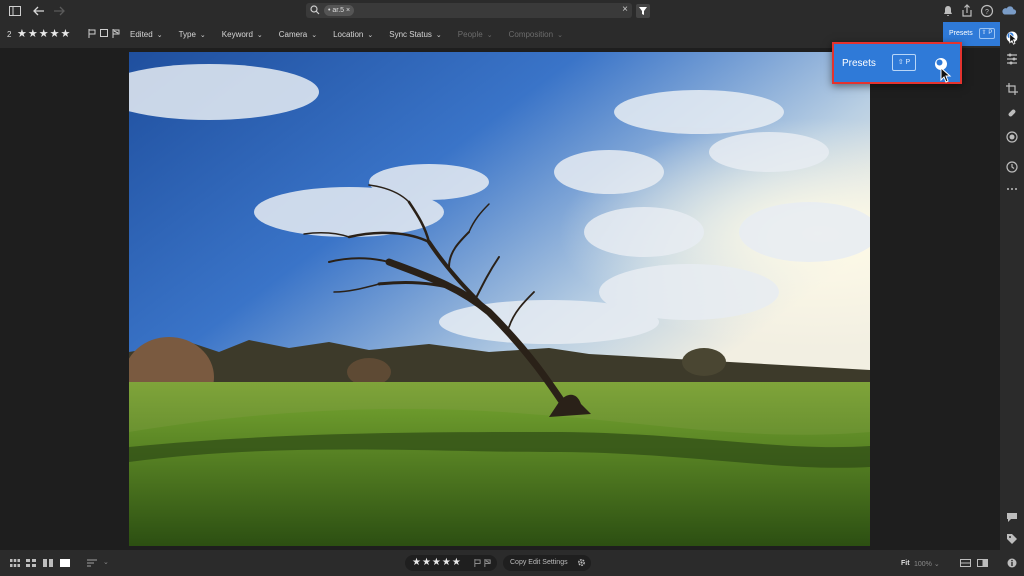 The height and width of the screenshot is (576, 1024). What do you see at coordinates (187, 34) in the screenshot?
I see `filter-label: Type` at bounding box center [187, 34].